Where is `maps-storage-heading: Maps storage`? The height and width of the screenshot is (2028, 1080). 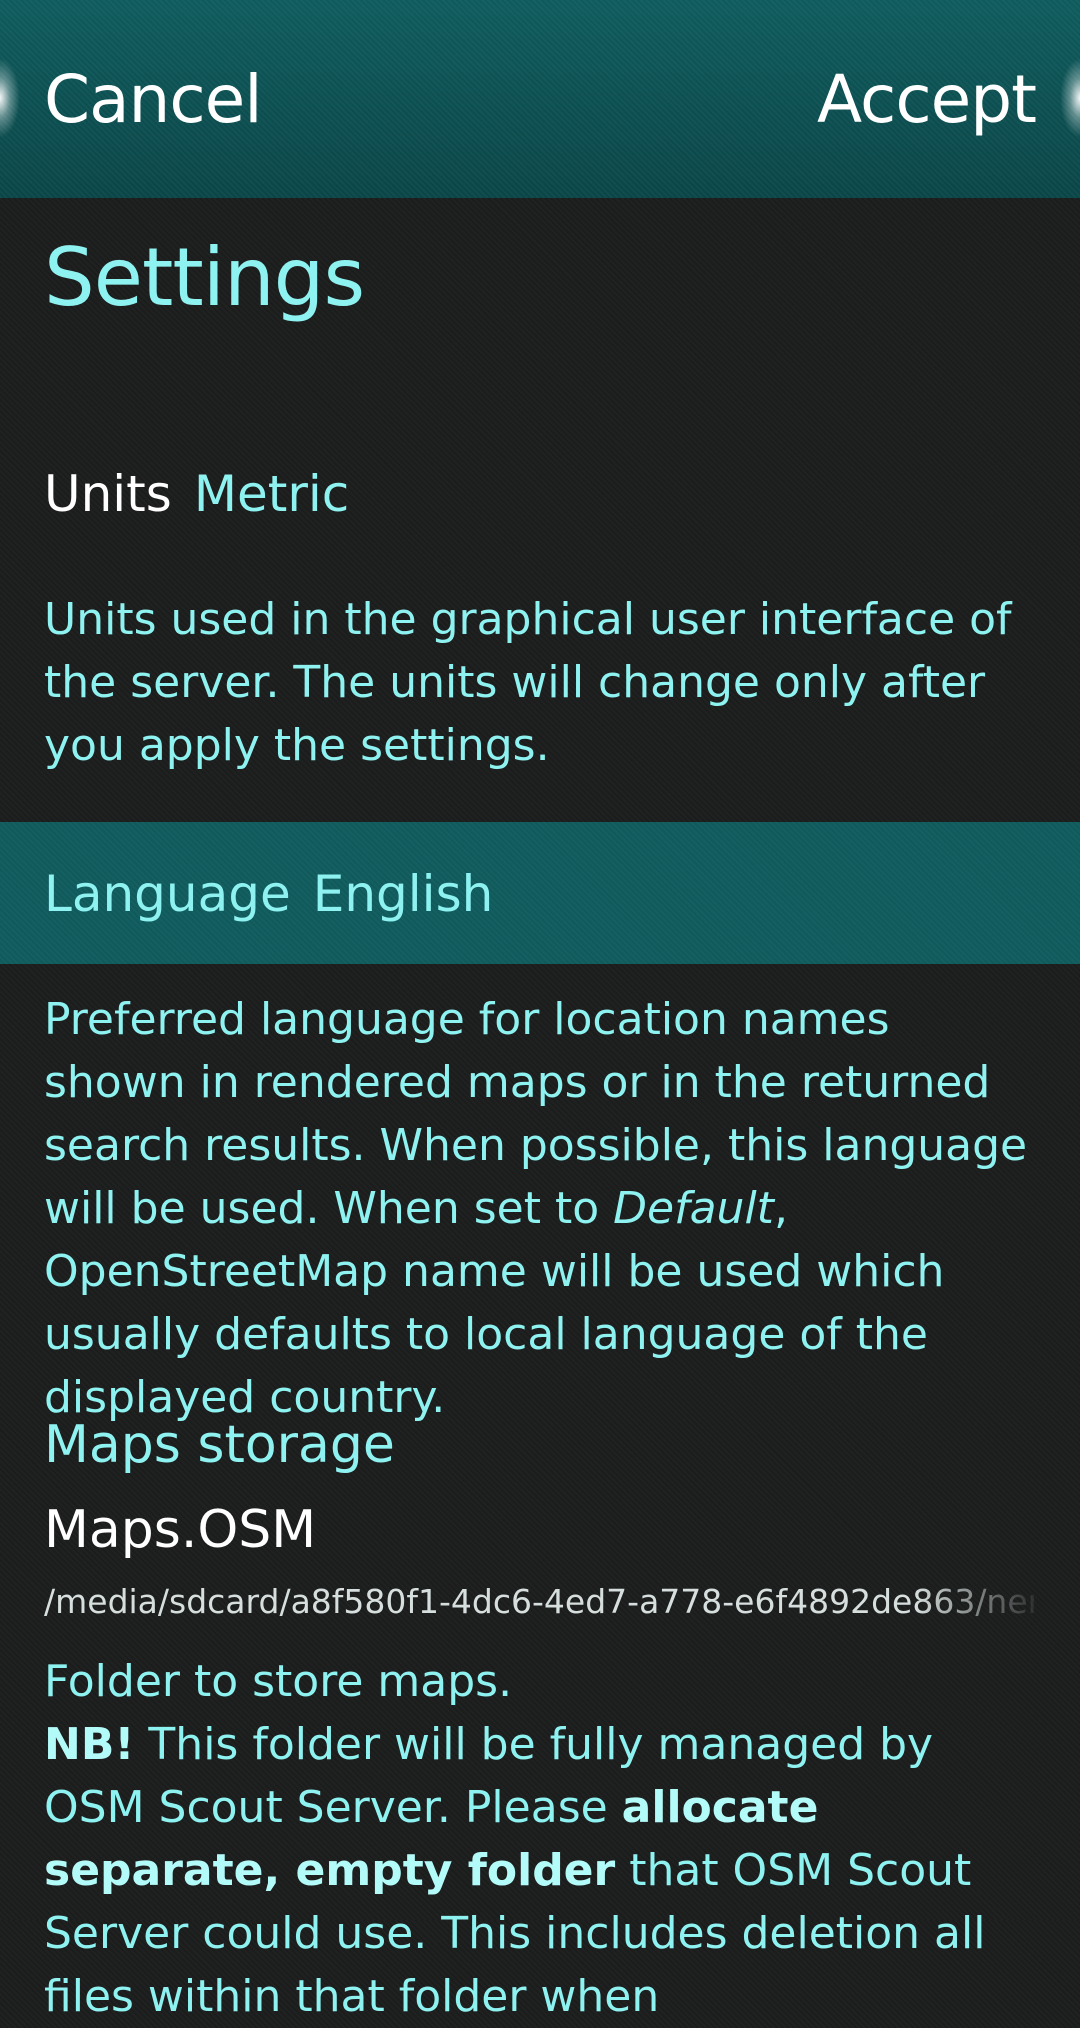 maps-storage-heading: Maps storage is located at coordinates (219, 1445).